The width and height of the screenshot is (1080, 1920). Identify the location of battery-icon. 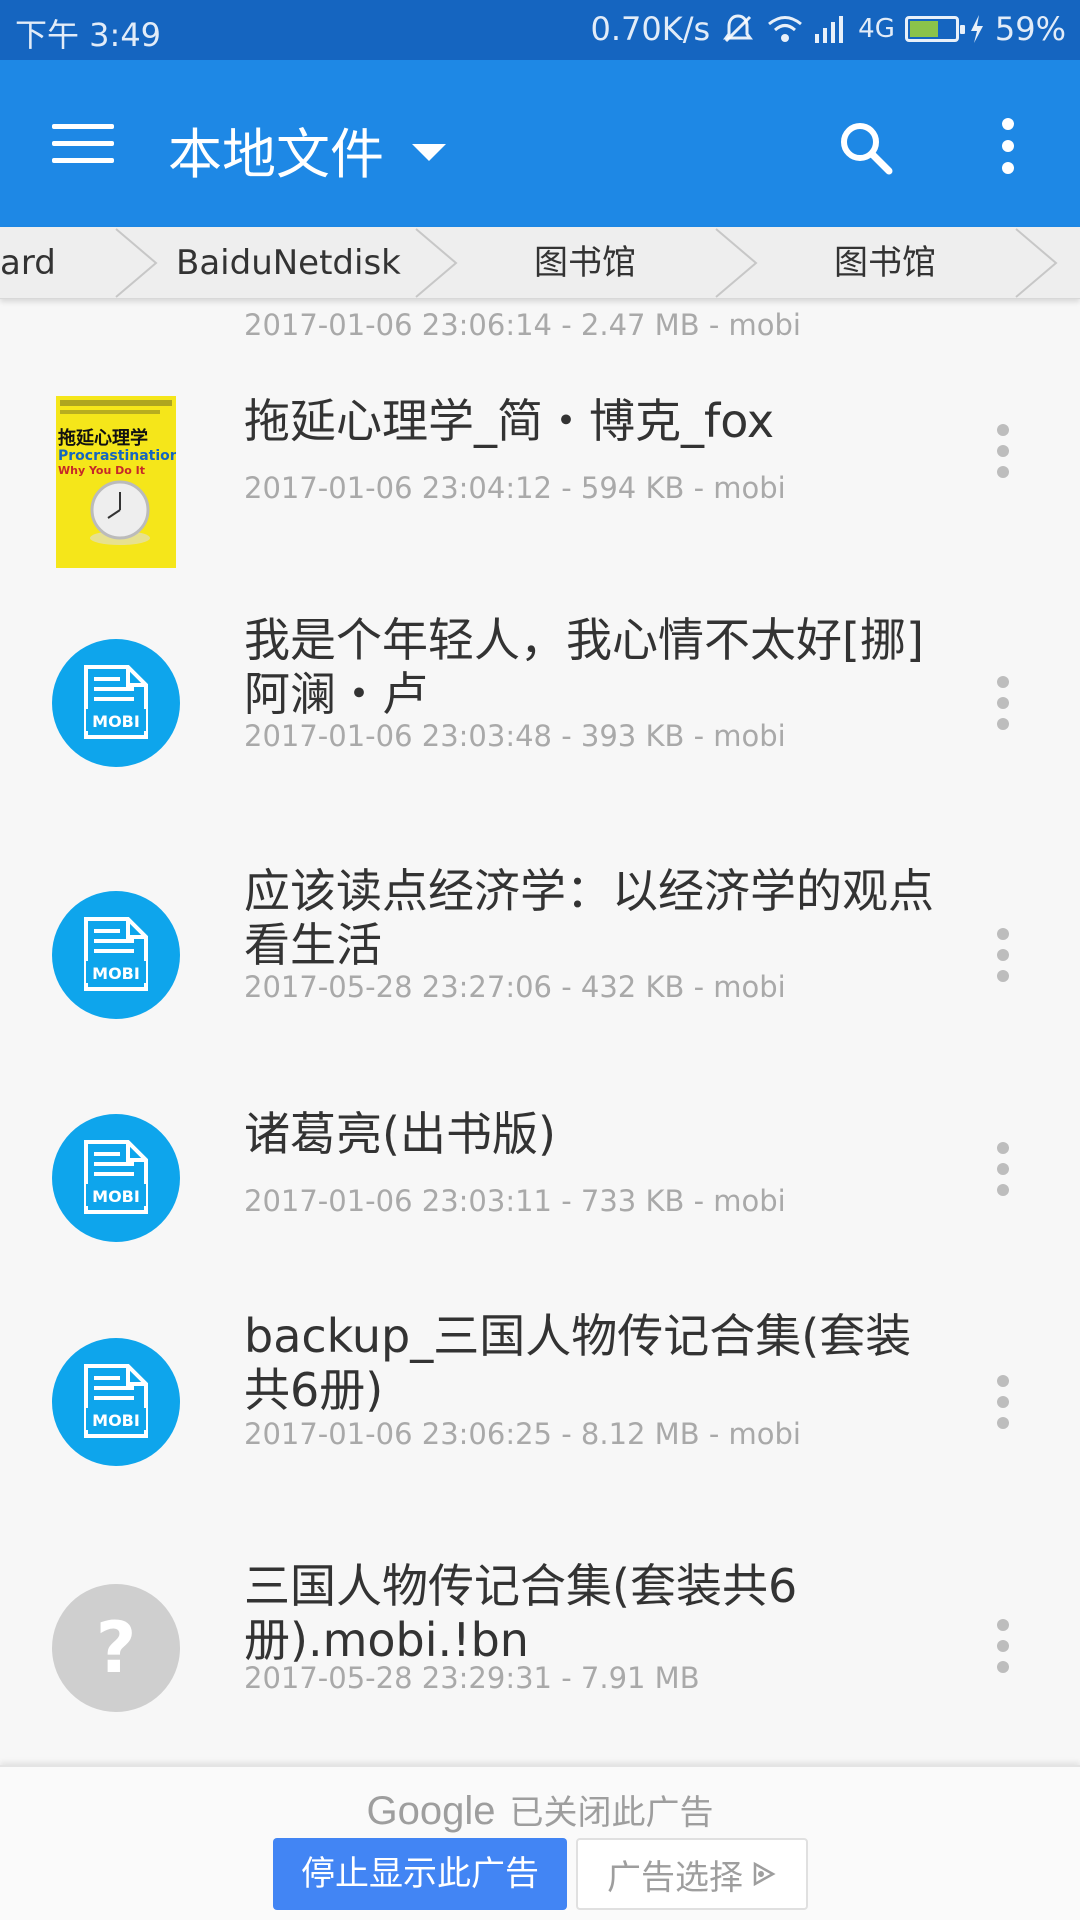
(934, 29).